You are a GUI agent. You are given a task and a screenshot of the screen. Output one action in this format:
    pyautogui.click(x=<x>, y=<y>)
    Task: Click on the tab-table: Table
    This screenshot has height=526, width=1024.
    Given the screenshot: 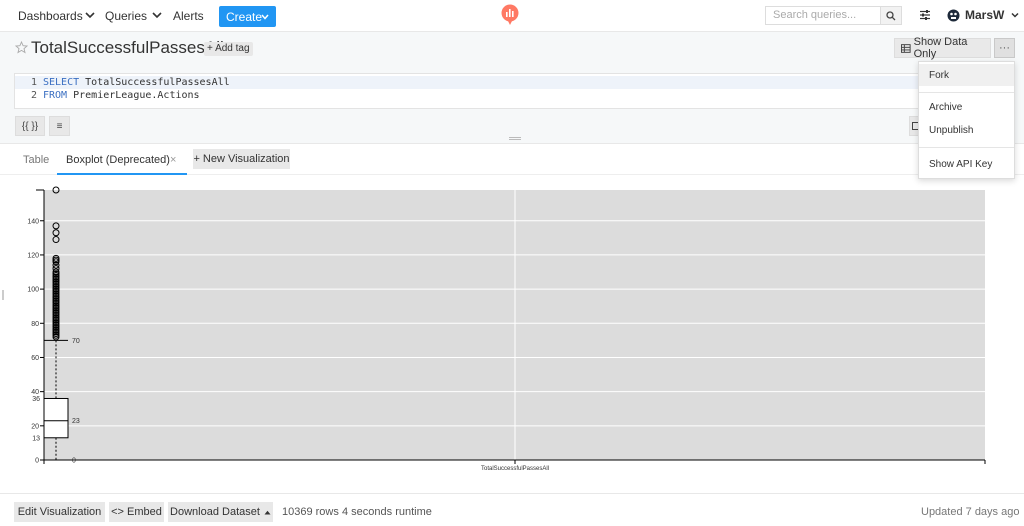 What is the action you would take?
    pyautogui.click(x=36, y=160)
    